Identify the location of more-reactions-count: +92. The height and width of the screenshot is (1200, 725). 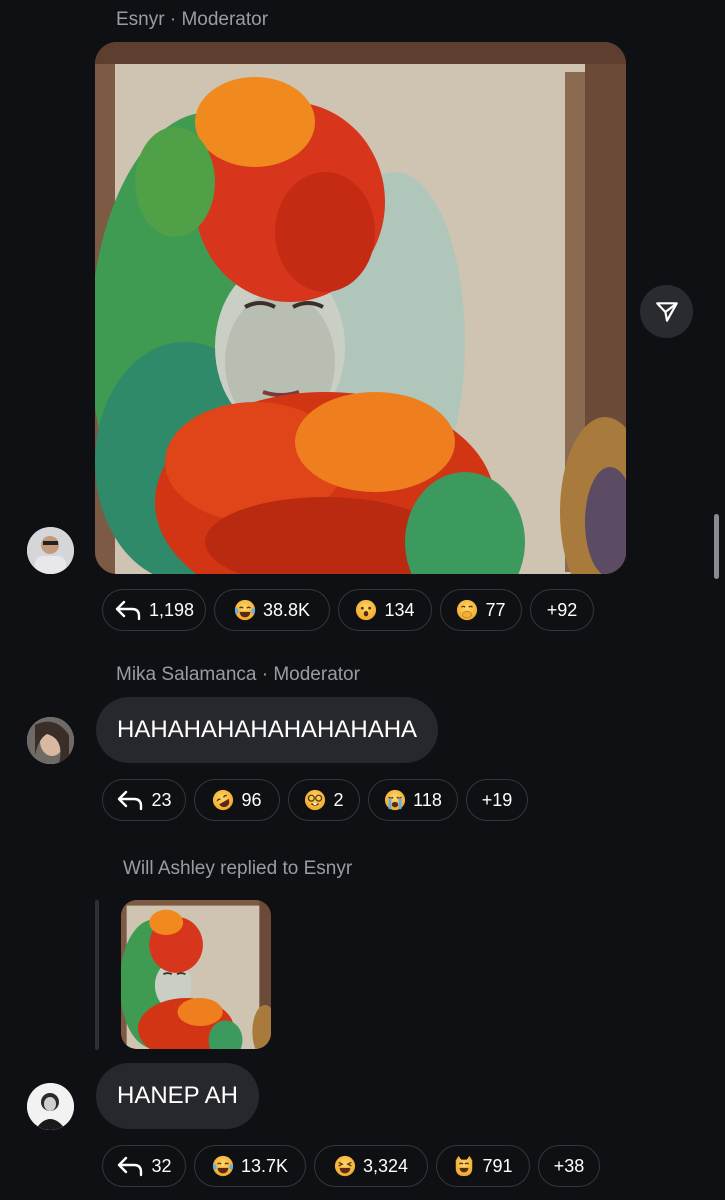
(562, 609).